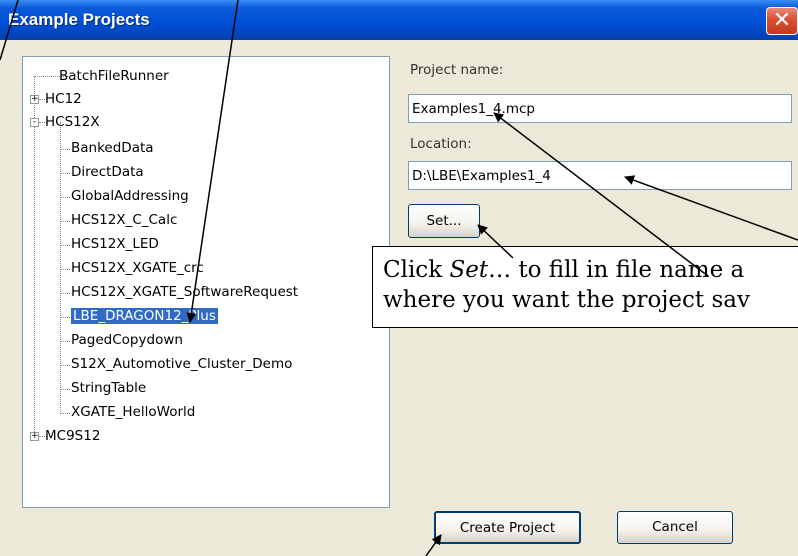 Image resolution: width=798 pixels, height=556 pixels. I want to click on tree-item-hc12: HC12, so click(63, 99).